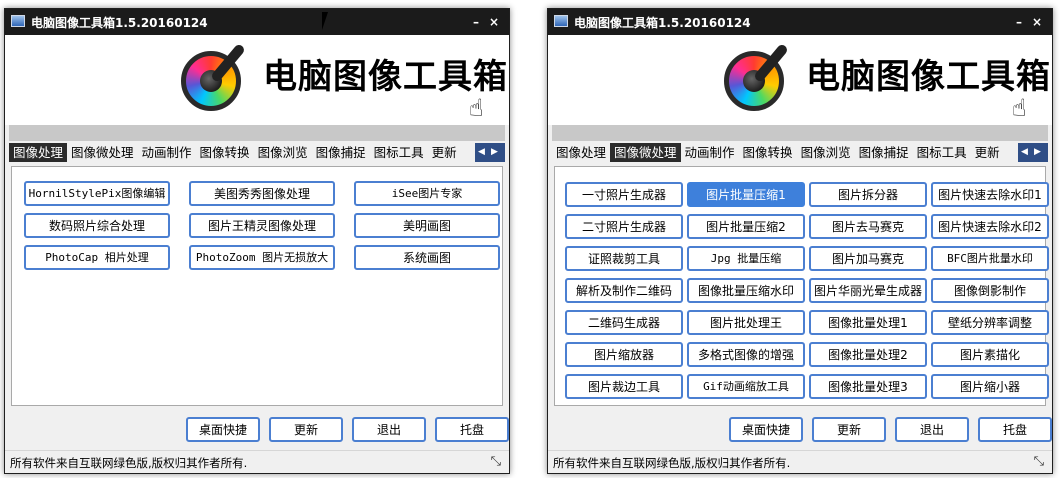 The width and height of the screenshot is (1060, 478). What do you see at coordinates (990, 226) in the screenshot?
I see `tool-button: 图片快速去除水印2` at bounding box center [990, 226].